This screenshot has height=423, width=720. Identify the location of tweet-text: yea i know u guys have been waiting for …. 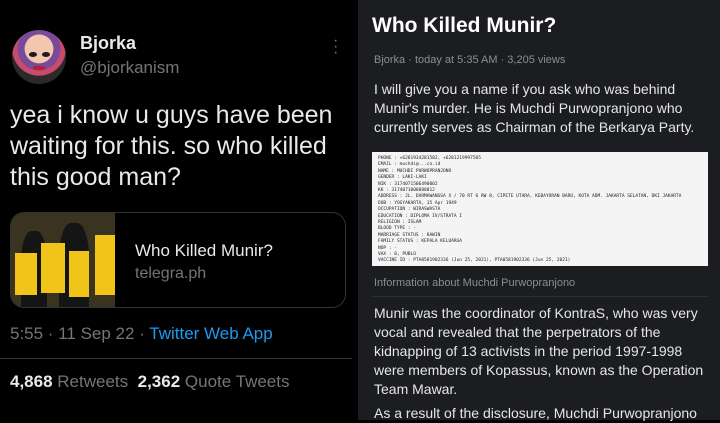
(171, 146).